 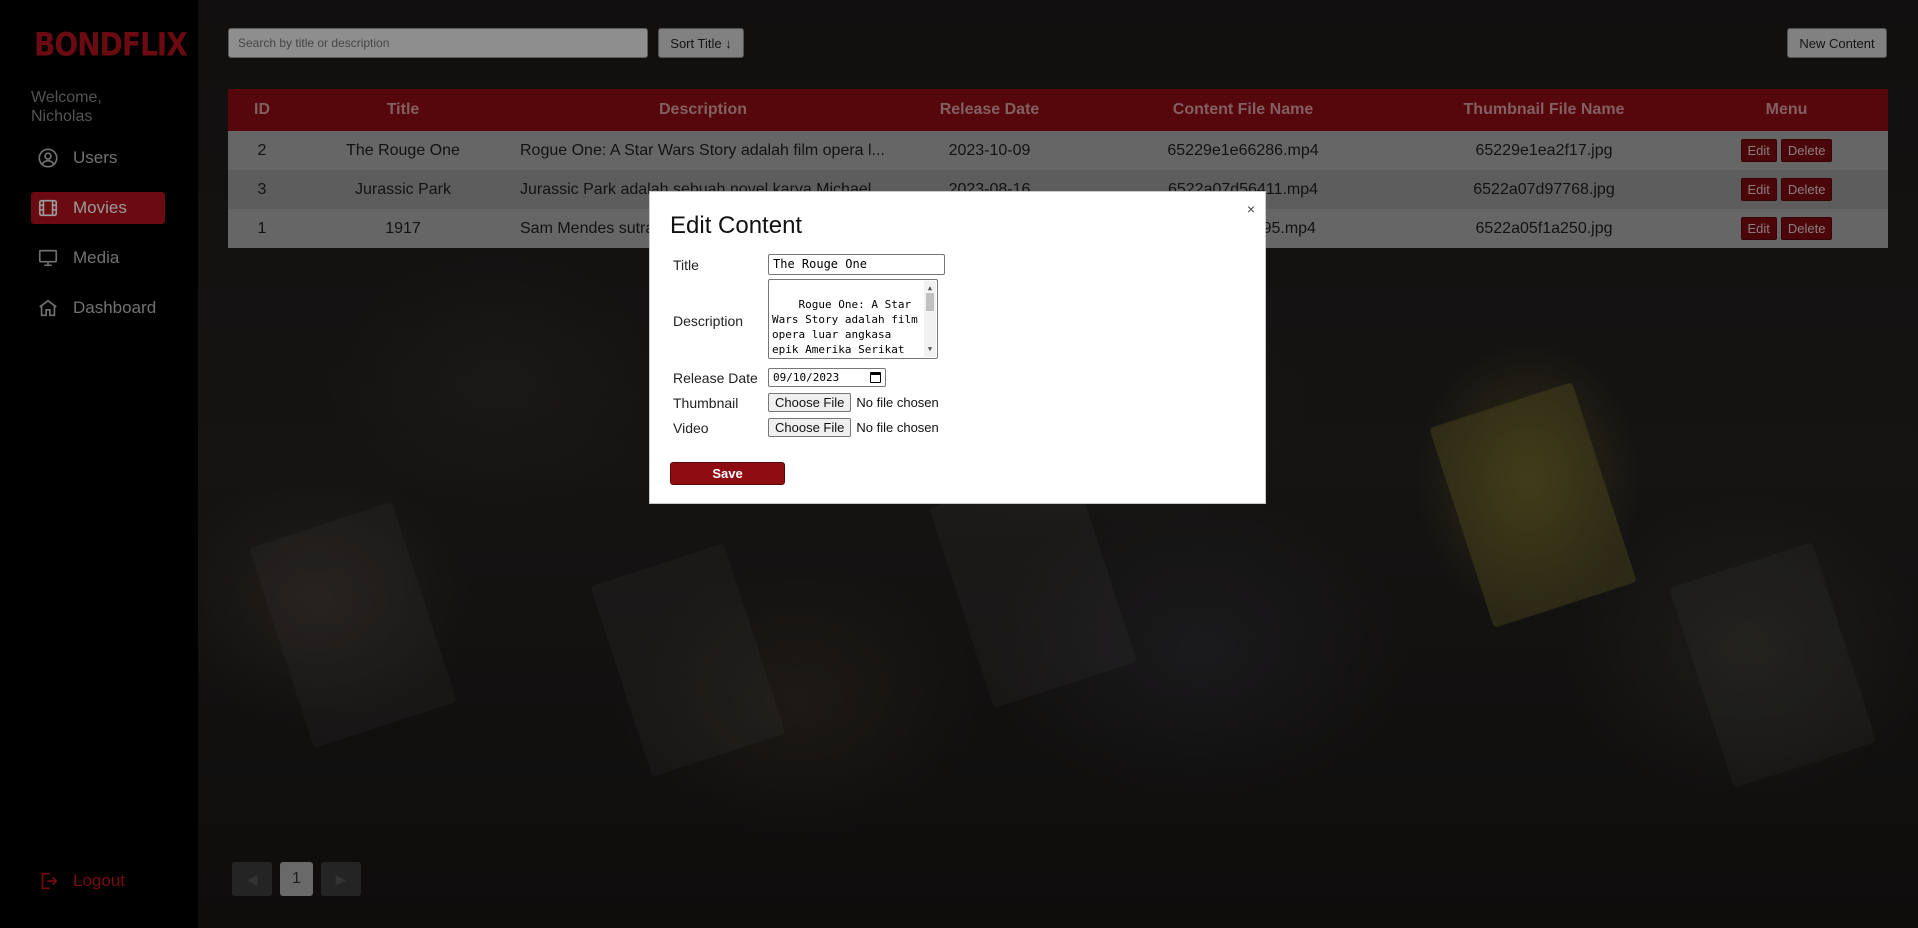 I want to click on modal-title: Edit Content, so click(x=736, y=225).